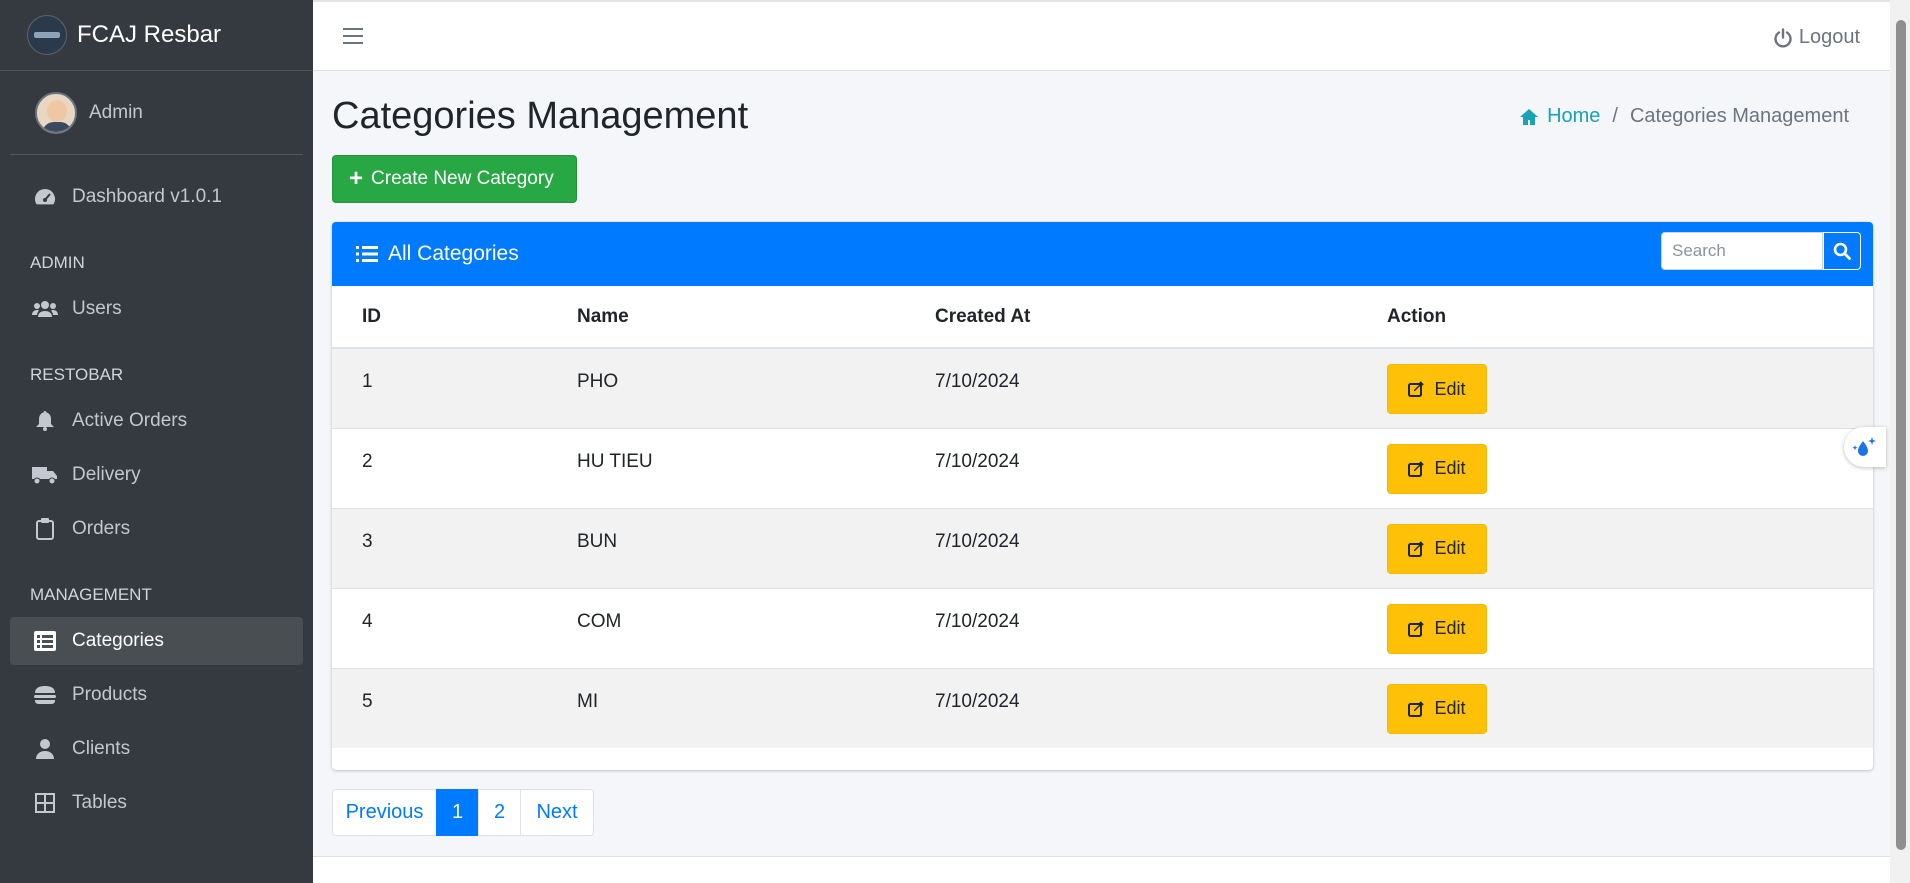  Describe the element at coordinates (156, 309) in the screenshot. I see `sidebar-item-users: Users` at that location.